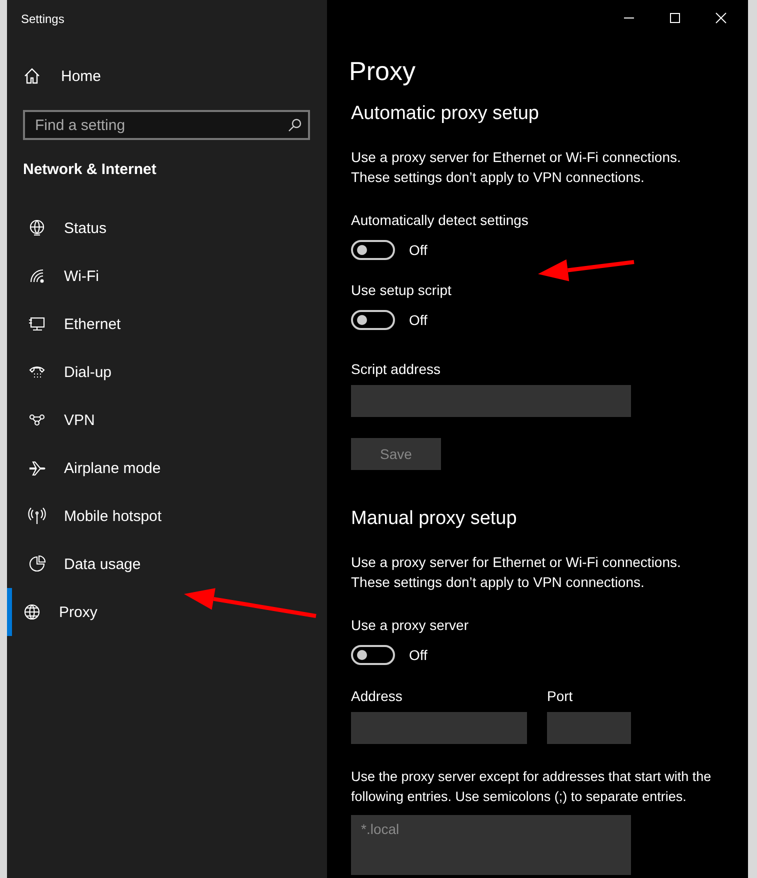 This screenshot has height=878, width=757. Describe the element at coordinates (167, 468) in the screenshot. I see `nav-item: Airplane mode` at that location.